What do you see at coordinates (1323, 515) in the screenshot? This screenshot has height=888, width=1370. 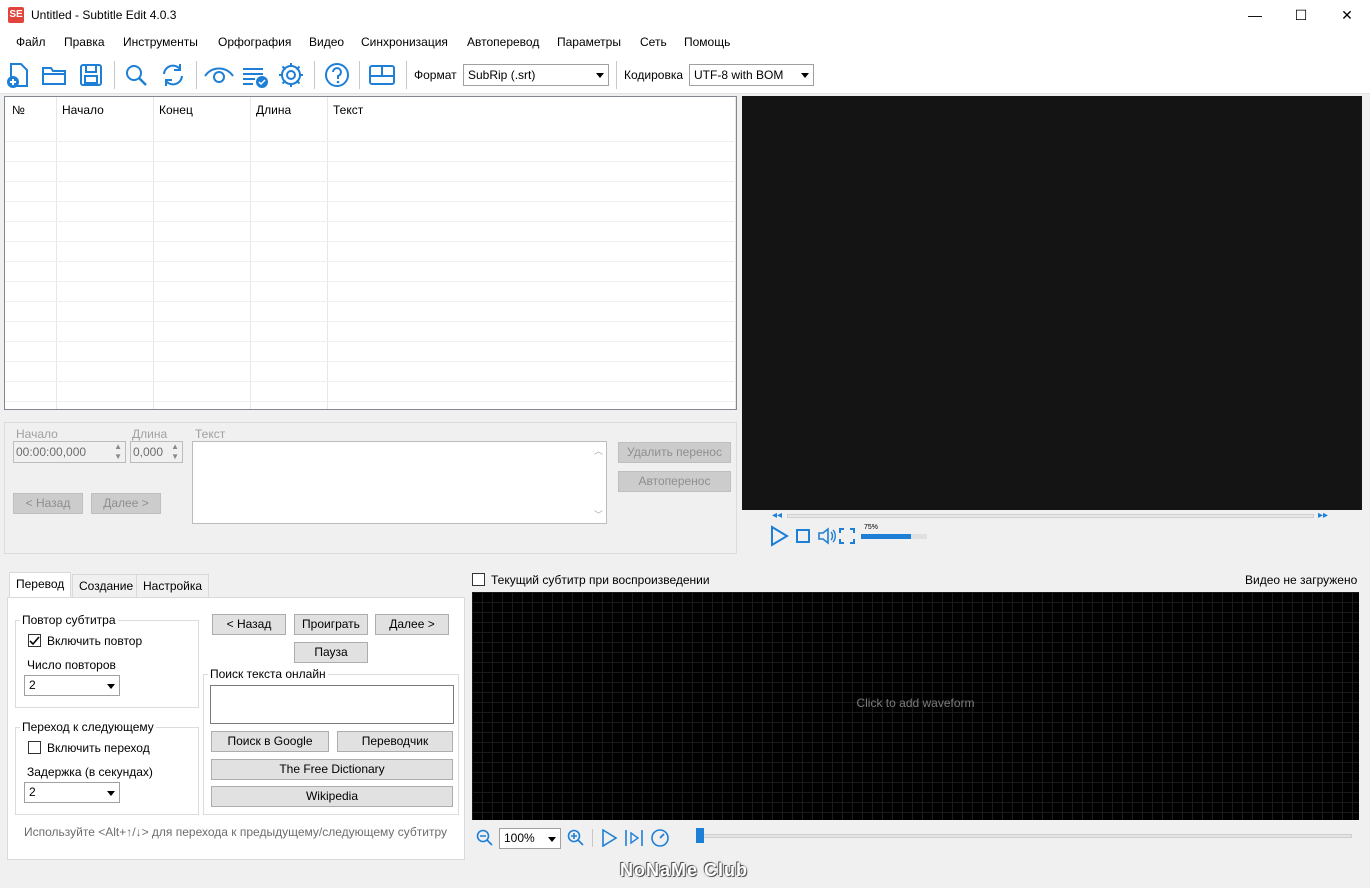 I see `fast-forward-icon: ▸▸` at bounding box center [1323, 515].